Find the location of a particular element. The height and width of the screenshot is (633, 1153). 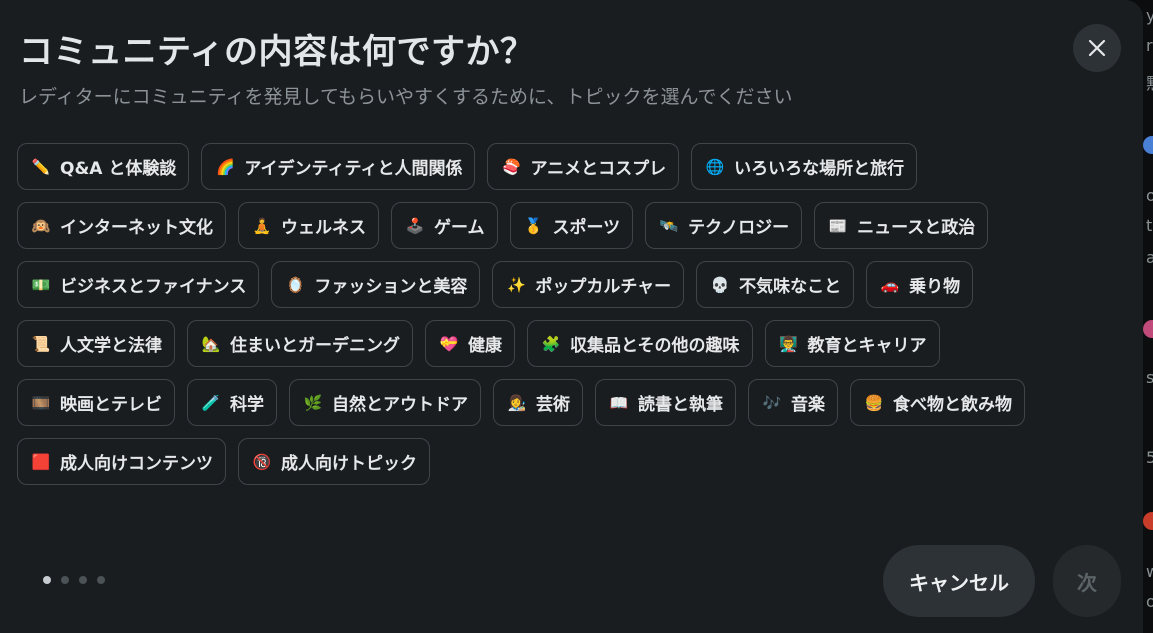

topic-chip: 💀 不気味なこと is located at coordinates (775, 284).